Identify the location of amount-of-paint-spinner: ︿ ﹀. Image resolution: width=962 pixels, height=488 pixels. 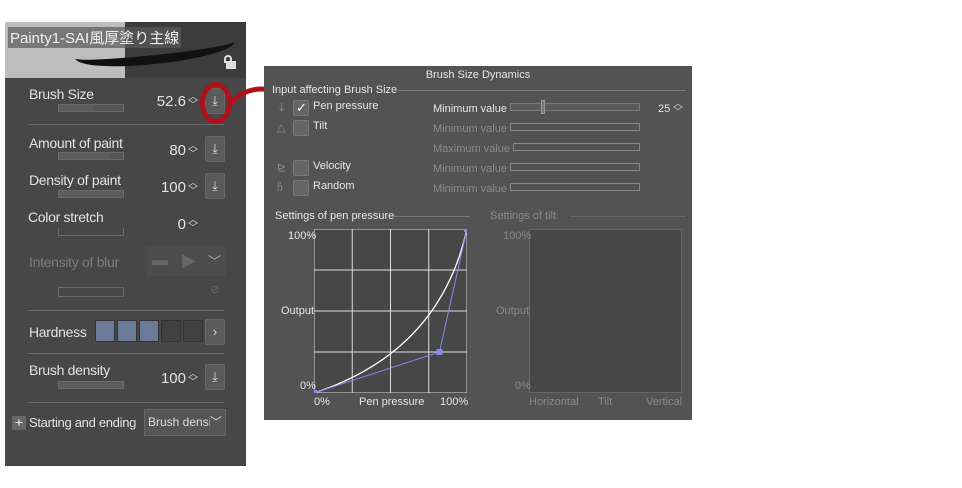
(193, 151).